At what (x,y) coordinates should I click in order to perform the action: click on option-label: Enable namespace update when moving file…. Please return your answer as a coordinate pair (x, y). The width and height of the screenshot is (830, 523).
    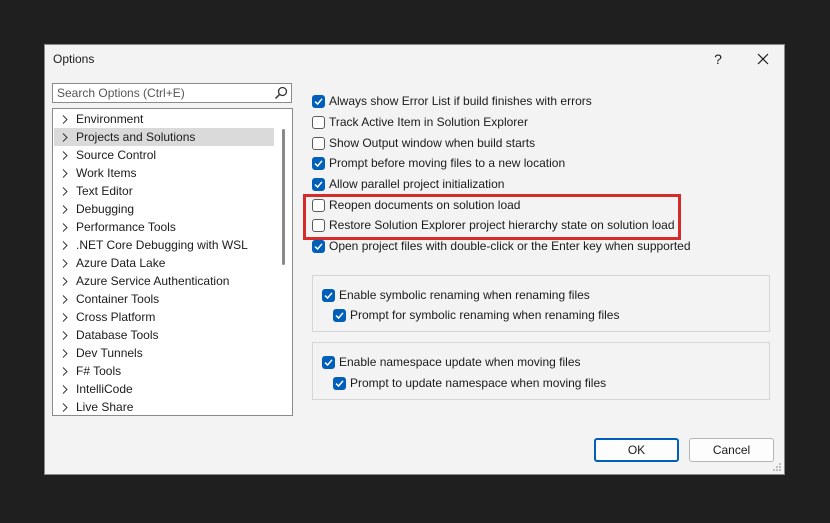
    Looking at the image, I should click on (460, 362).